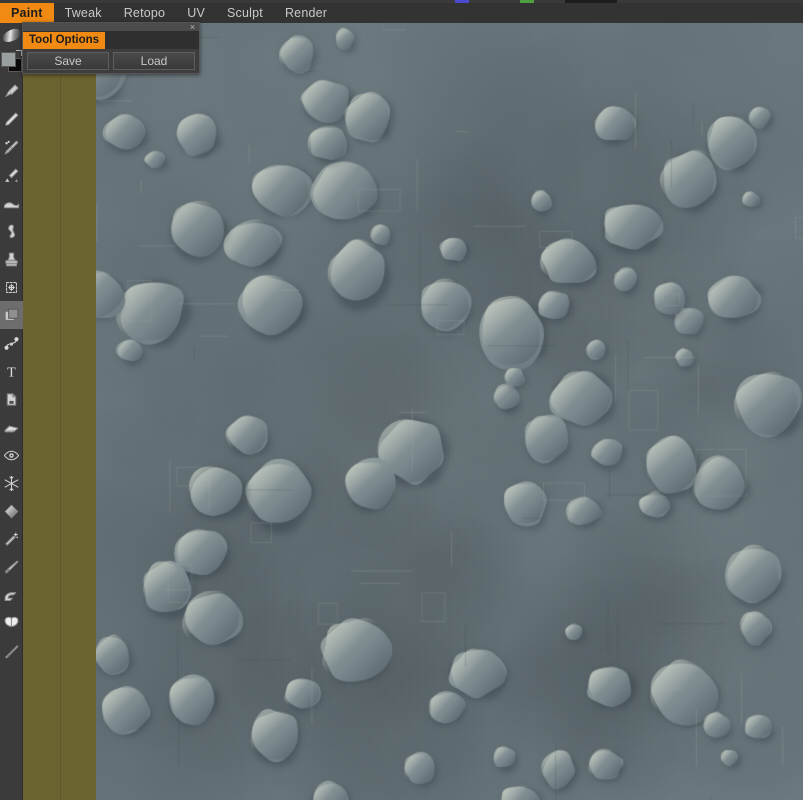  What do you see at coordinates (306, 13) in the screenshot?
I see `menu-item-render: Render` at bounding box center [306, 13].